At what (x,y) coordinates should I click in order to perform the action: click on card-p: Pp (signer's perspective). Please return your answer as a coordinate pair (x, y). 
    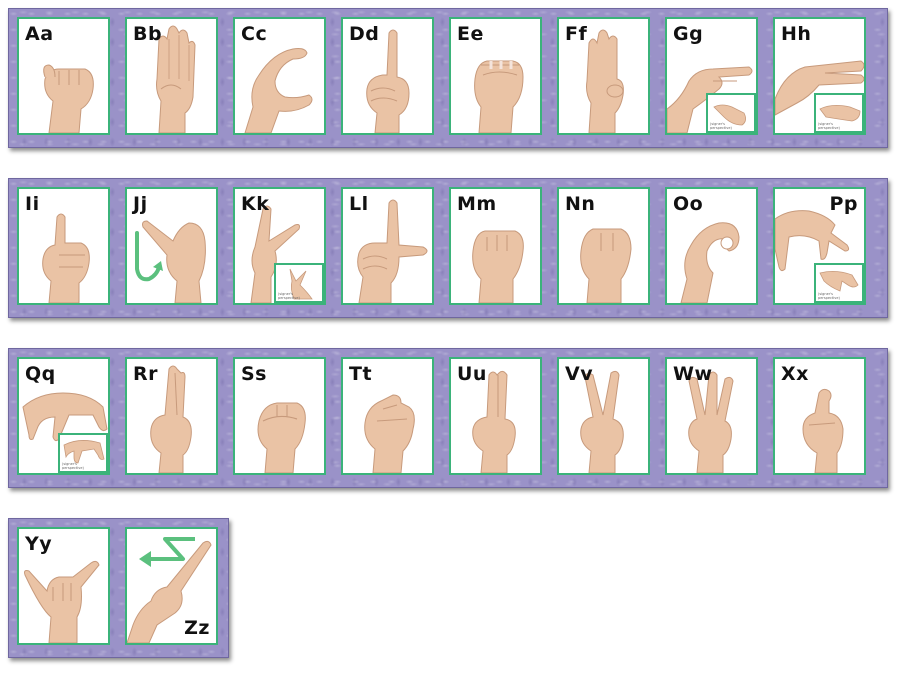
    Looking at the image, I should click on (819, 246).